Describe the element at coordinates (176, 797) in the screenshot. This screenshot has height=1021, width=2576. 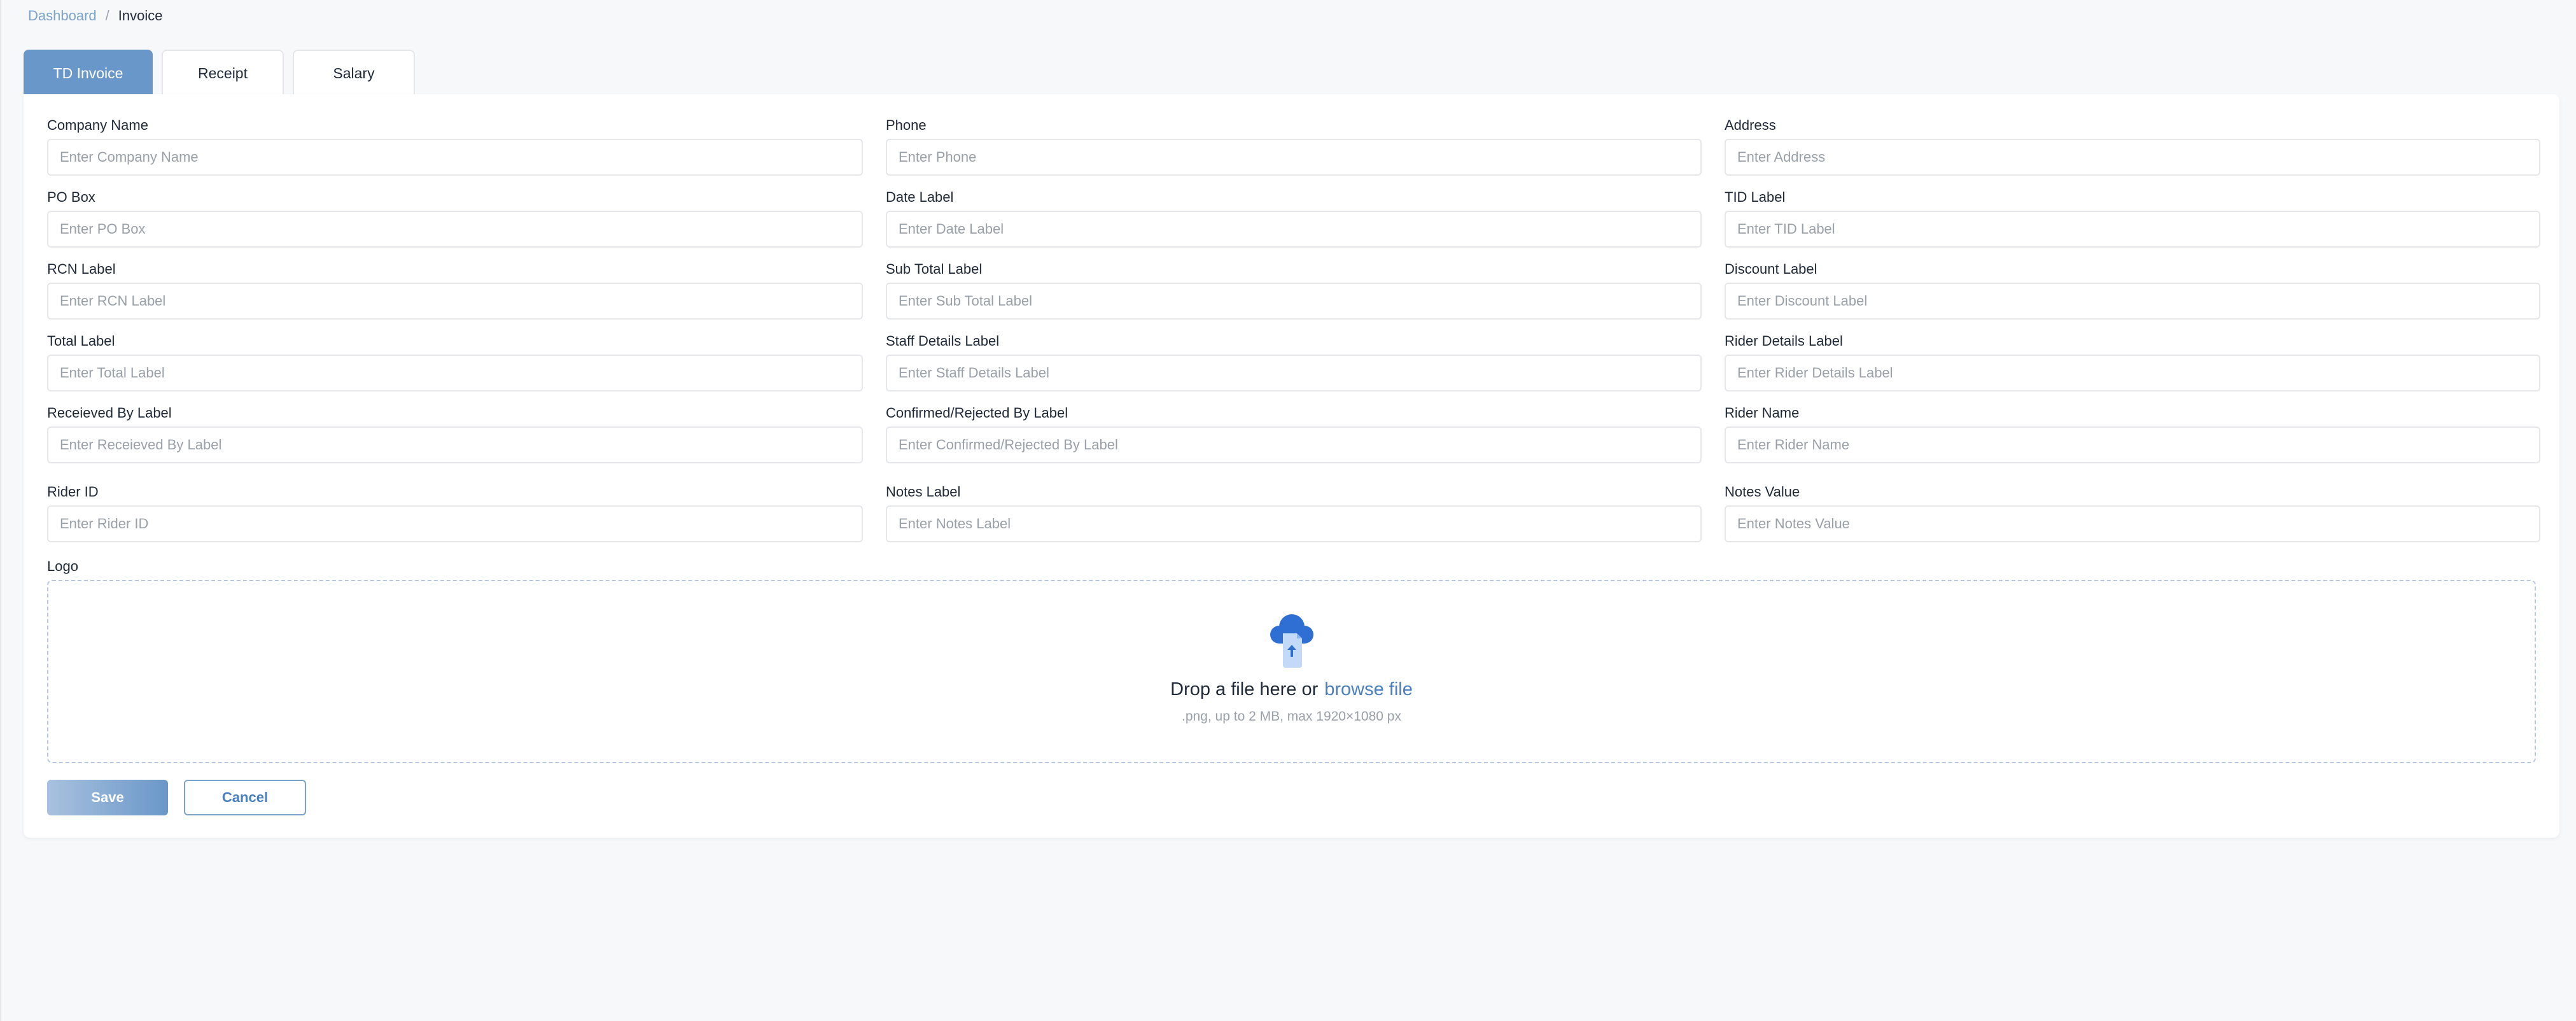
I see `form-actions: Save Cancel` at that location.